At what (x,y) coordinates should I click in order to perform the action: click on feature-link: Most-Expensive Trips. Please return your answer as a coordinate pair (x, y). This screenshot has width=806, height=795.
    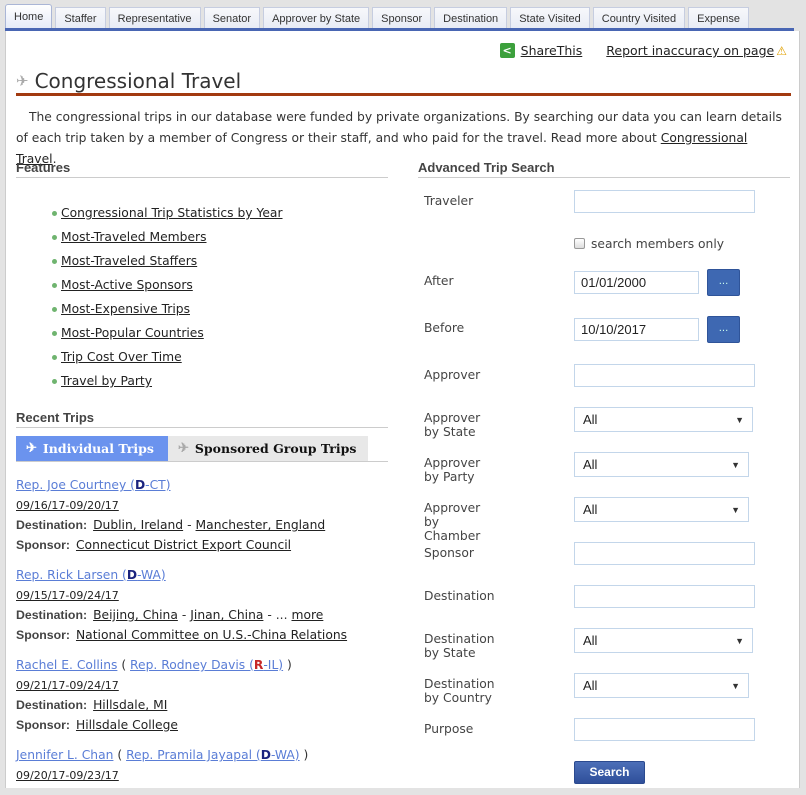
    Looking at the image, I should click on (125, 309).